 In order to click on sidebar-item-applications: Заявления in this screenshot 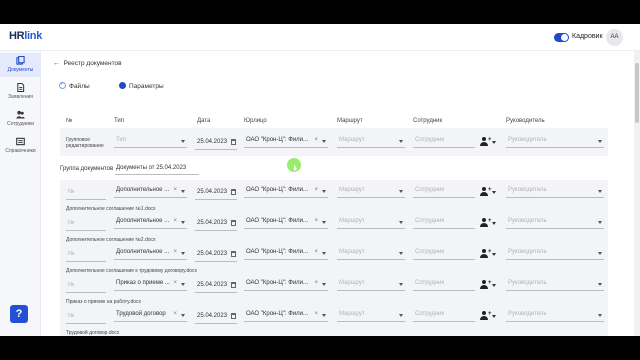, I will do `click(20, 92)`.